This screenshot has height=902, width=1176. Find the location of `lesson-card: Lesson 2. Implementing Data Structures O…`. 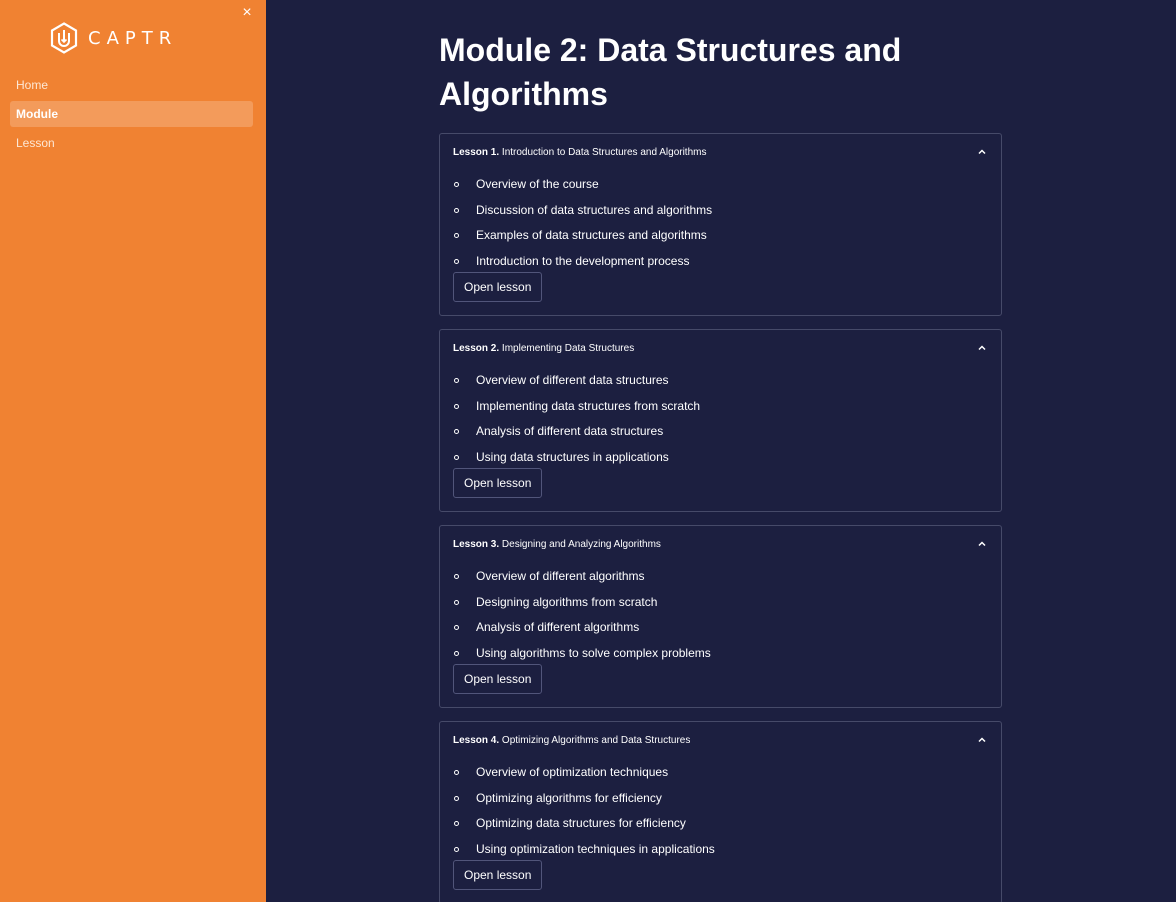

lesson-card: Lesson 2. Implementing Data Structures O… is located at coordinates (720, 420).